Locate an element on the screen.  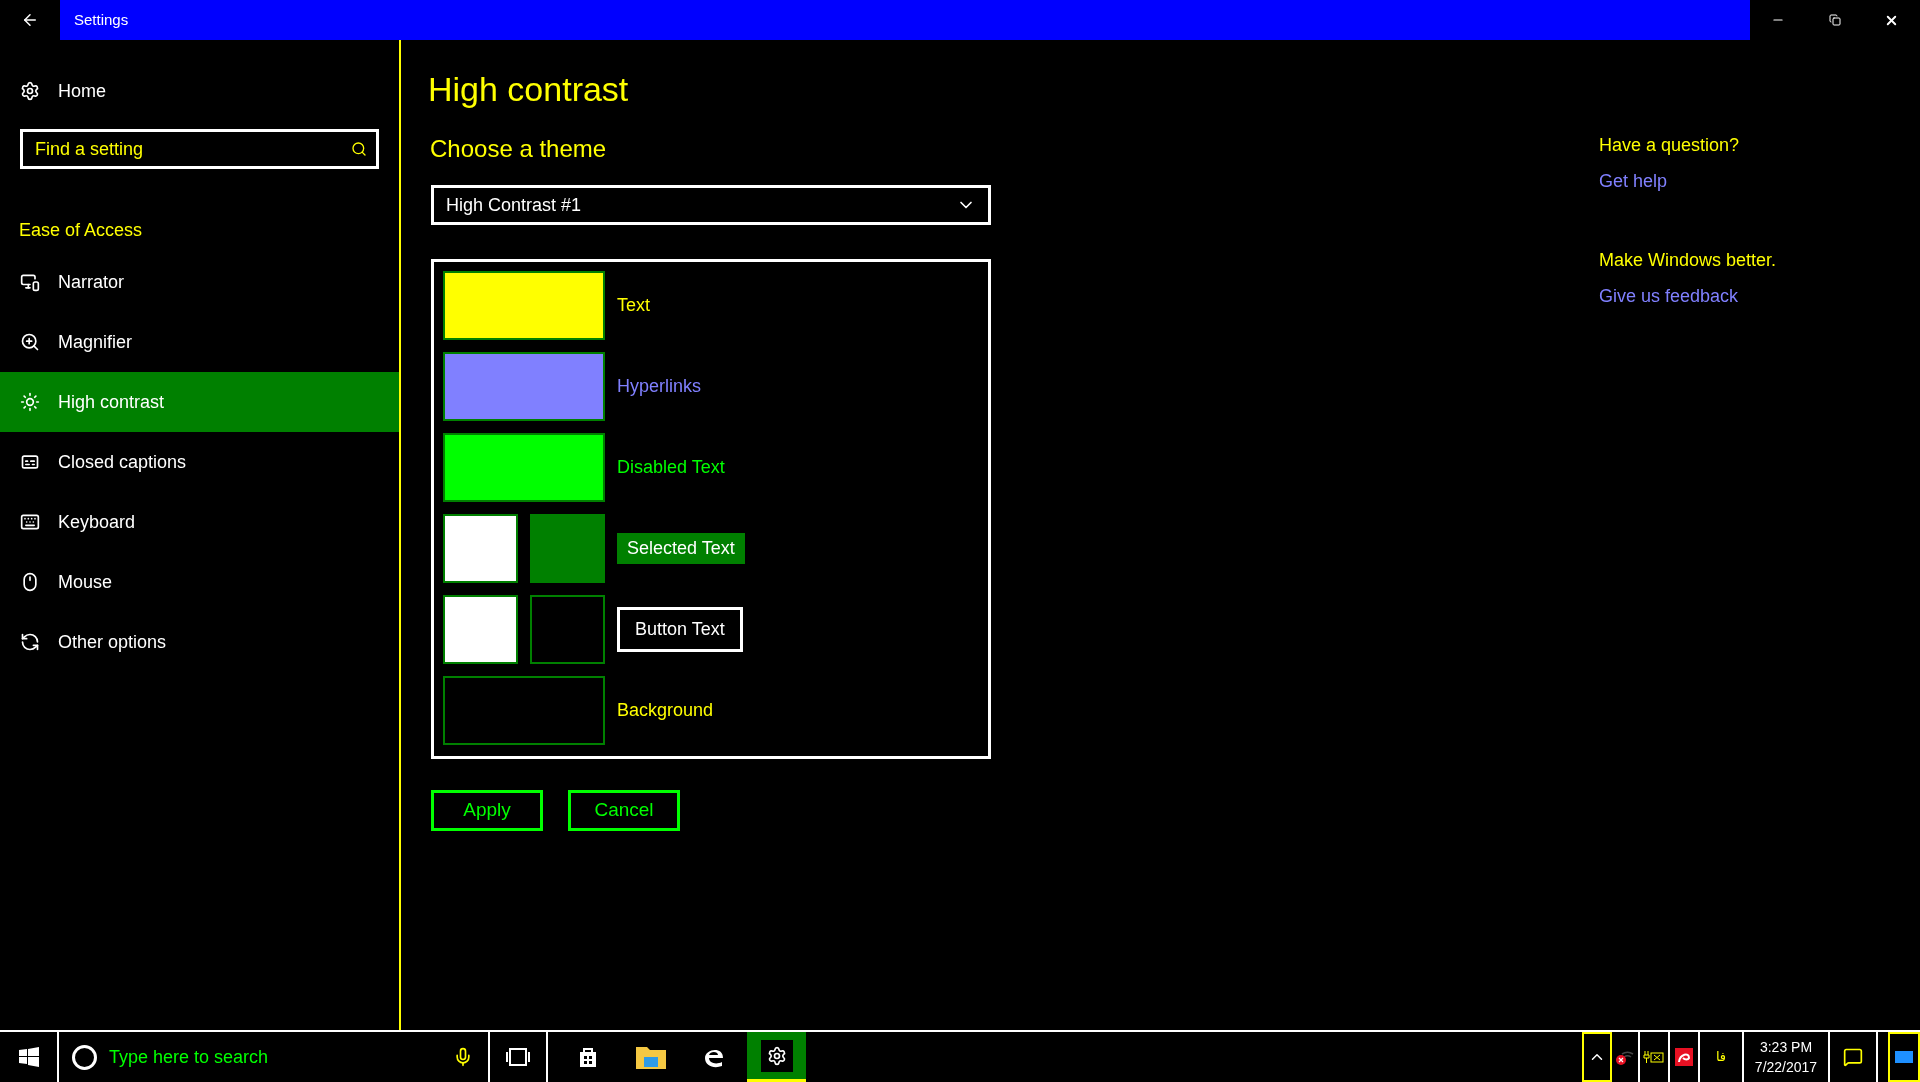
battery-plug-icon is located at coordinates (1654, 1057).